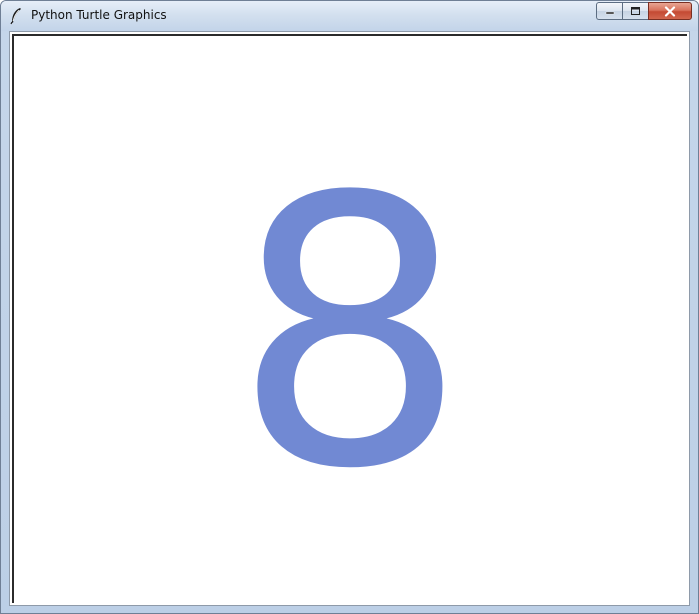  I want to click on maximize-icon, so click(635, 11).